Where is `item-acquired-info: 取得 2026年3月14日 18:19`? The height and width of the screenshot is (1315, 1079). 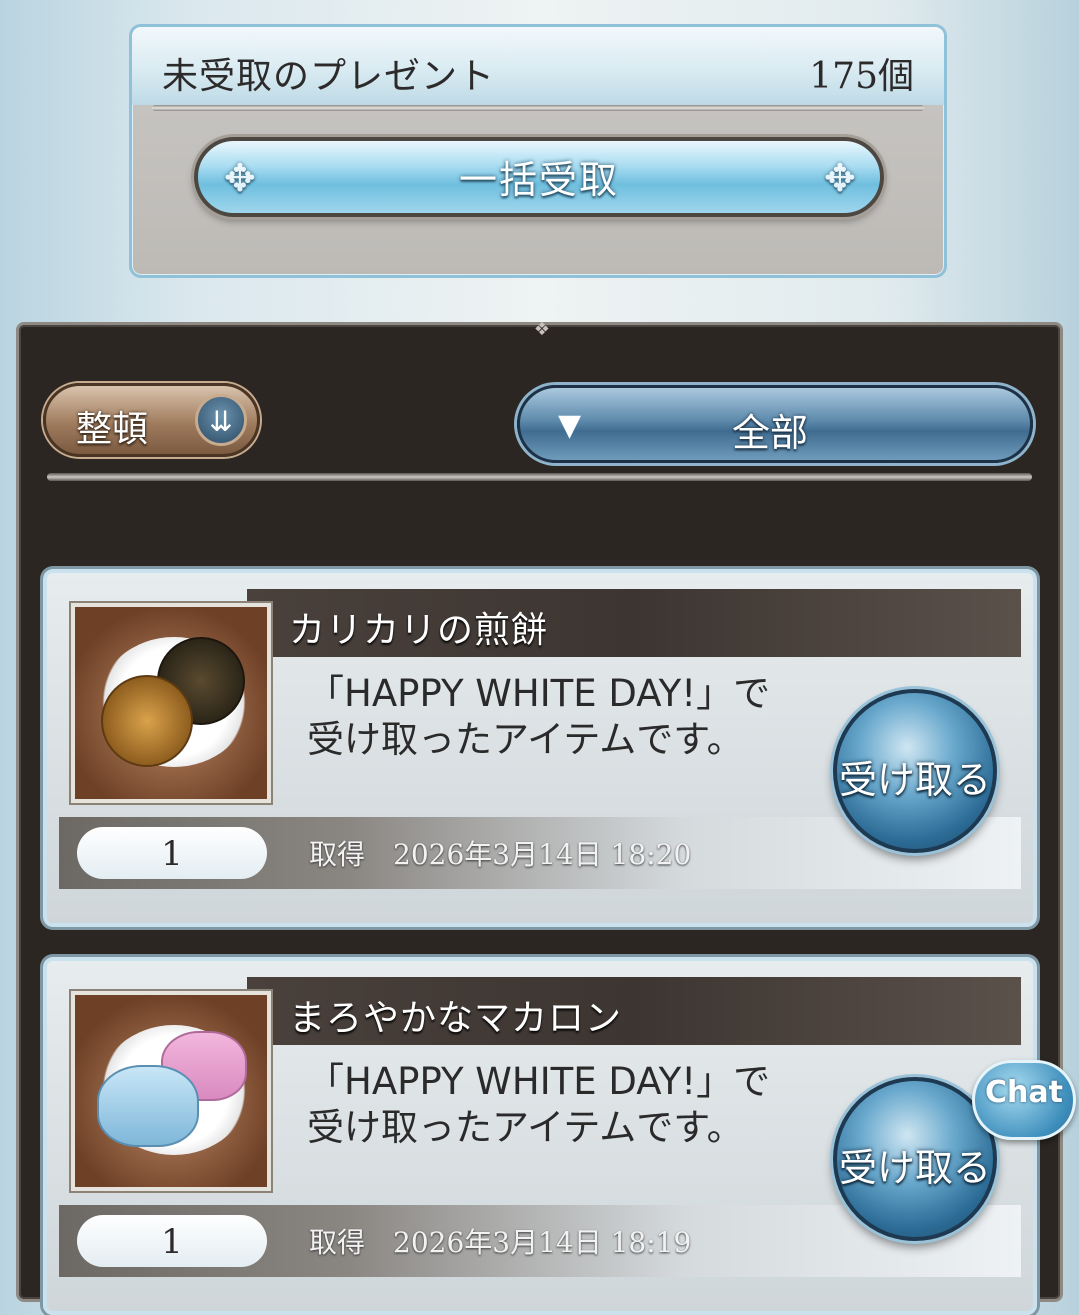
item-acquired-info: 取得 2026年3月14日 18:19 is located at coordinates (500, 1241).